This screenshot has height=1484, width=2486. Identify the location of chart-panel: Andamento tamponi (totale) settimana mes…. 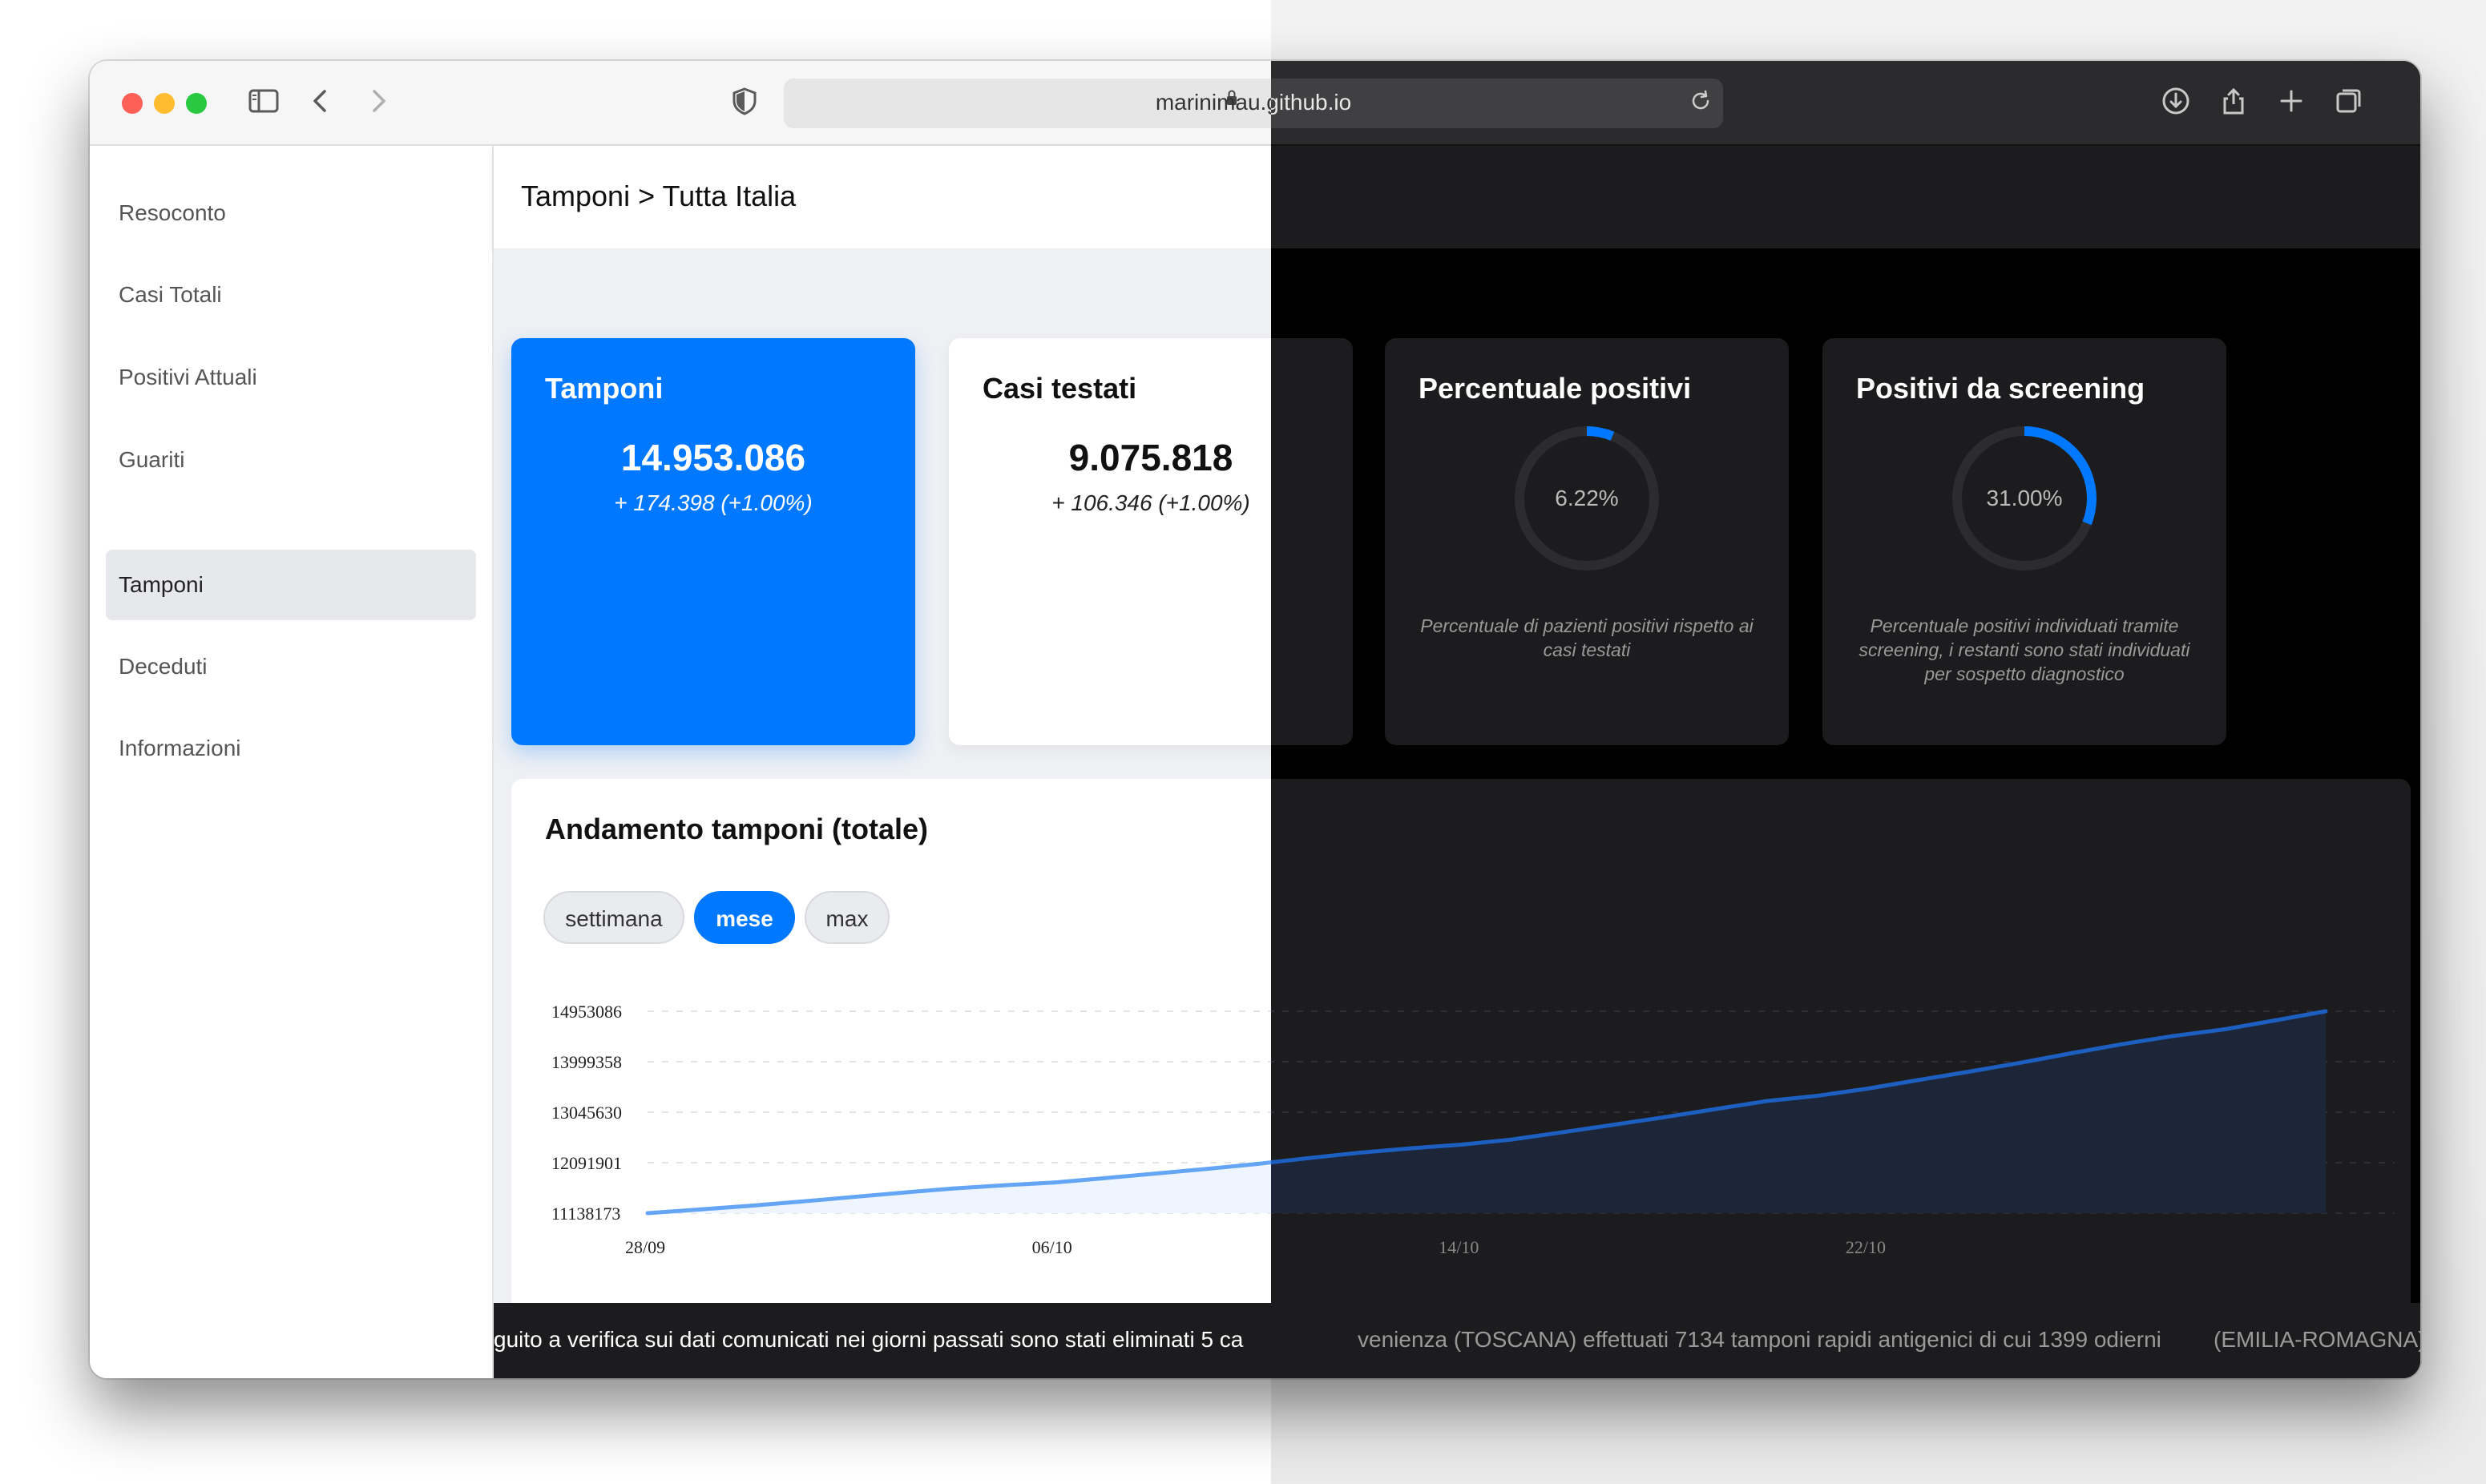
(891, 1079).